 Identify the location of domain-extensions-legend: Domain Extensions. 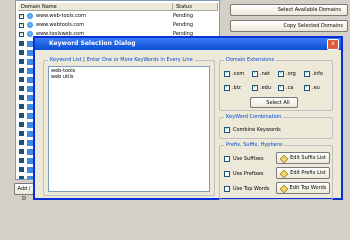
(250, 60).